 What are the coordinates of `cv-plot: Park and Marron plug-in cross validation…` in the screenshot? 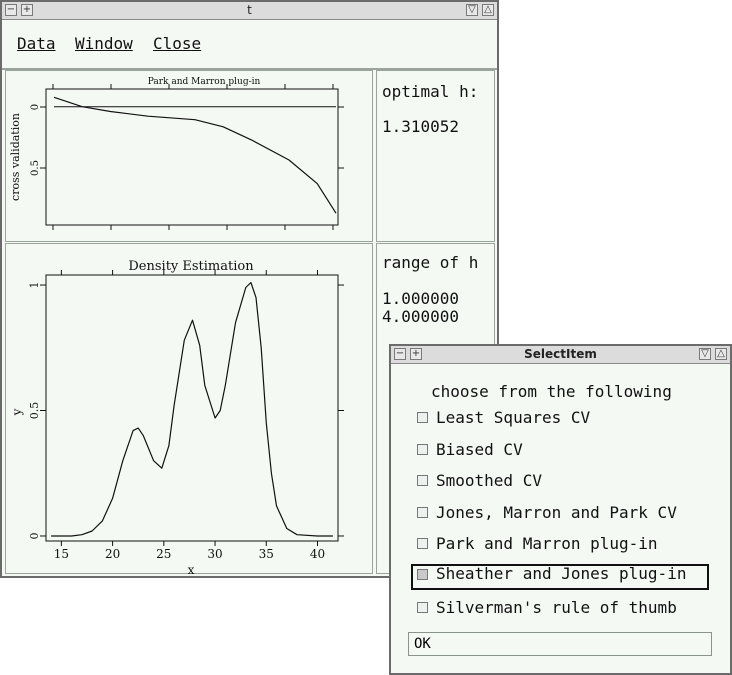 It's located at (176, 153).